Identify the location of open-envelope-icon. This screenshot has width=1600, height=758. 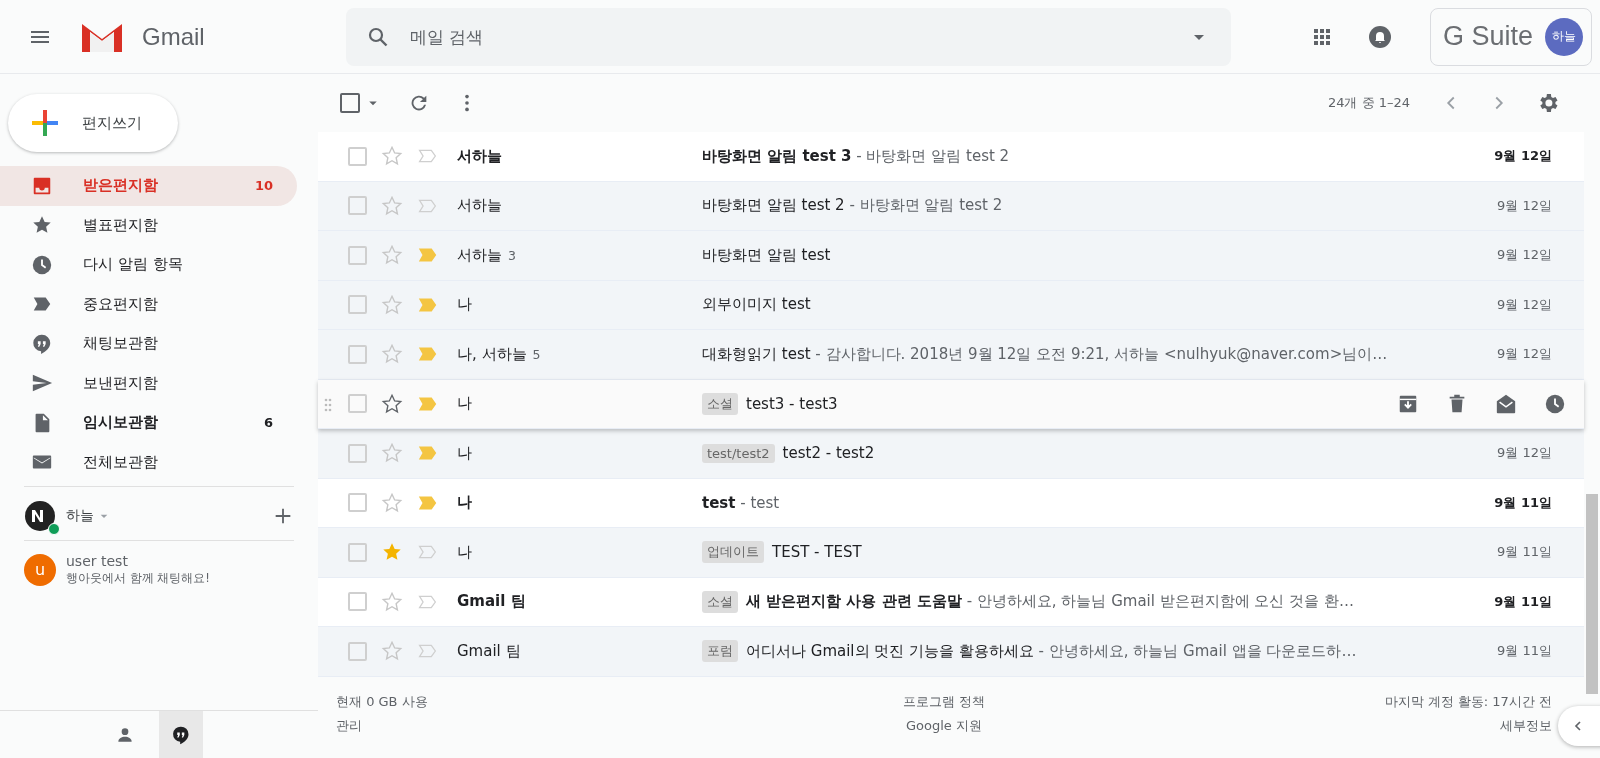
(1506, 403).